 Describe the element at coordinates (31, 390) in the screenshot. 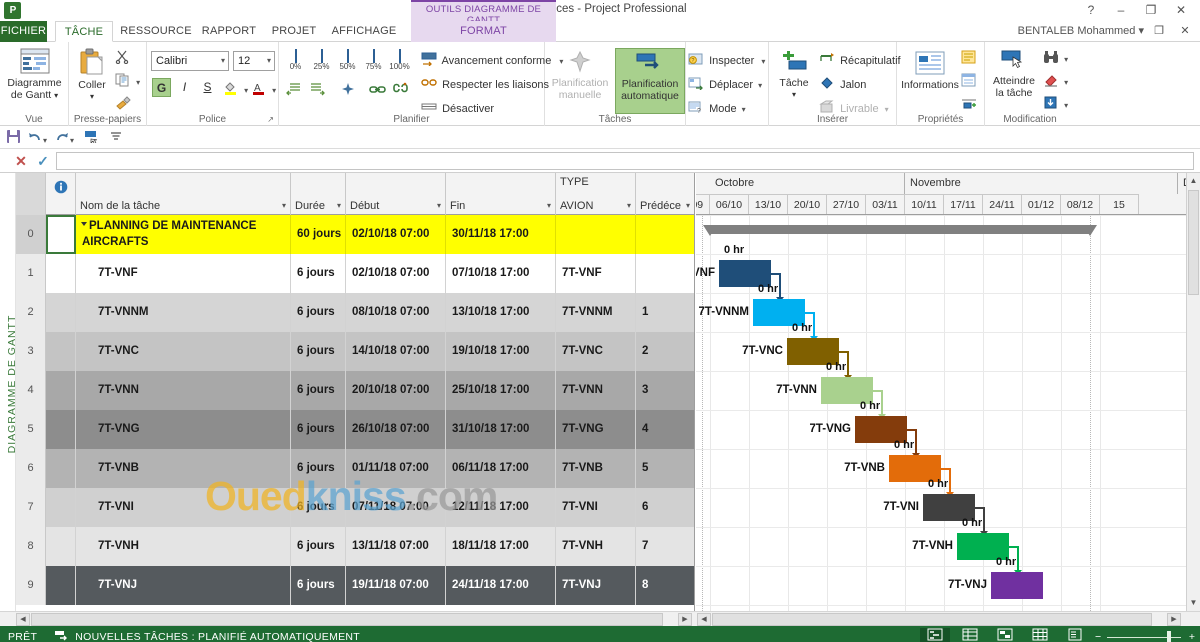

I see `row-number: 4` at that location.